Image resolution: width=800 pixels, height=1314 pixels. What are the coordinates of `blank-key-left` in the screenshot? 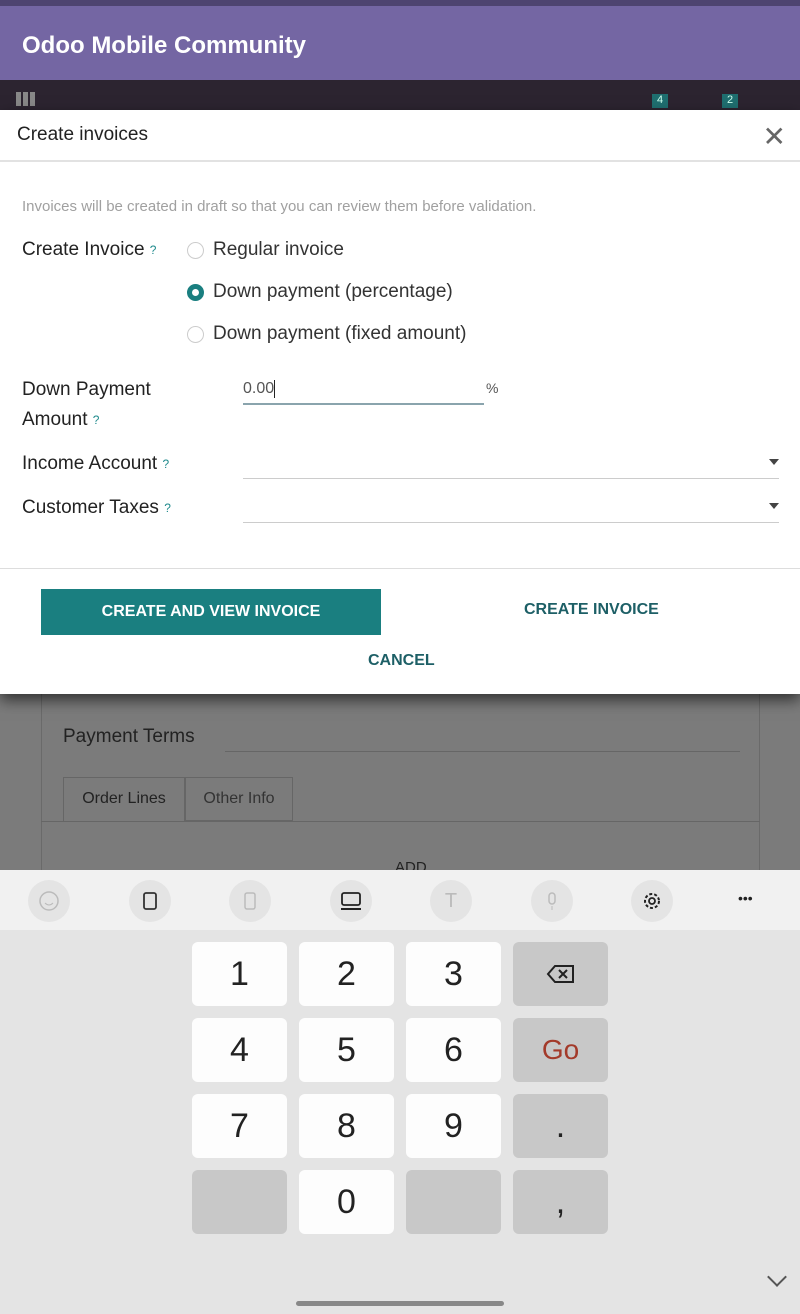 It's located at (239, 1202).